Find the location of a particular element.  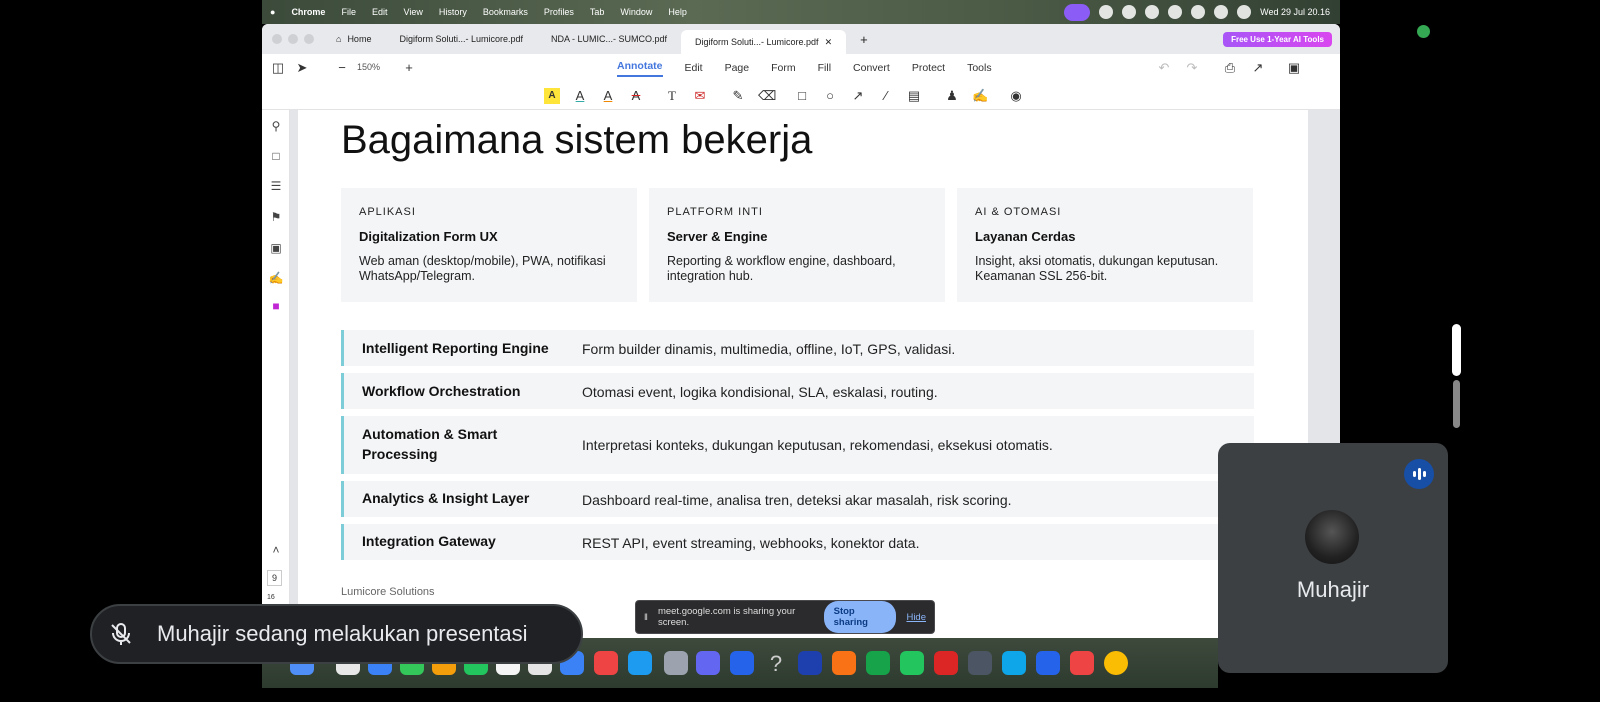

app-store-icon is located at coordinates (640, 663).